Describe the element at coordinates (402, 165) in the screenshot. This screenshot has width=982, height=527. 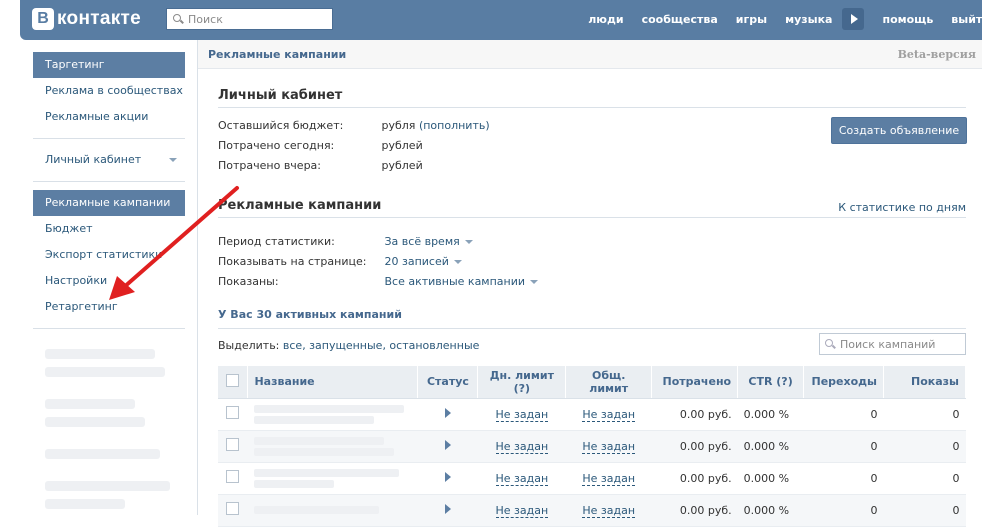
I see `yesterday-value: рублей` at that location.